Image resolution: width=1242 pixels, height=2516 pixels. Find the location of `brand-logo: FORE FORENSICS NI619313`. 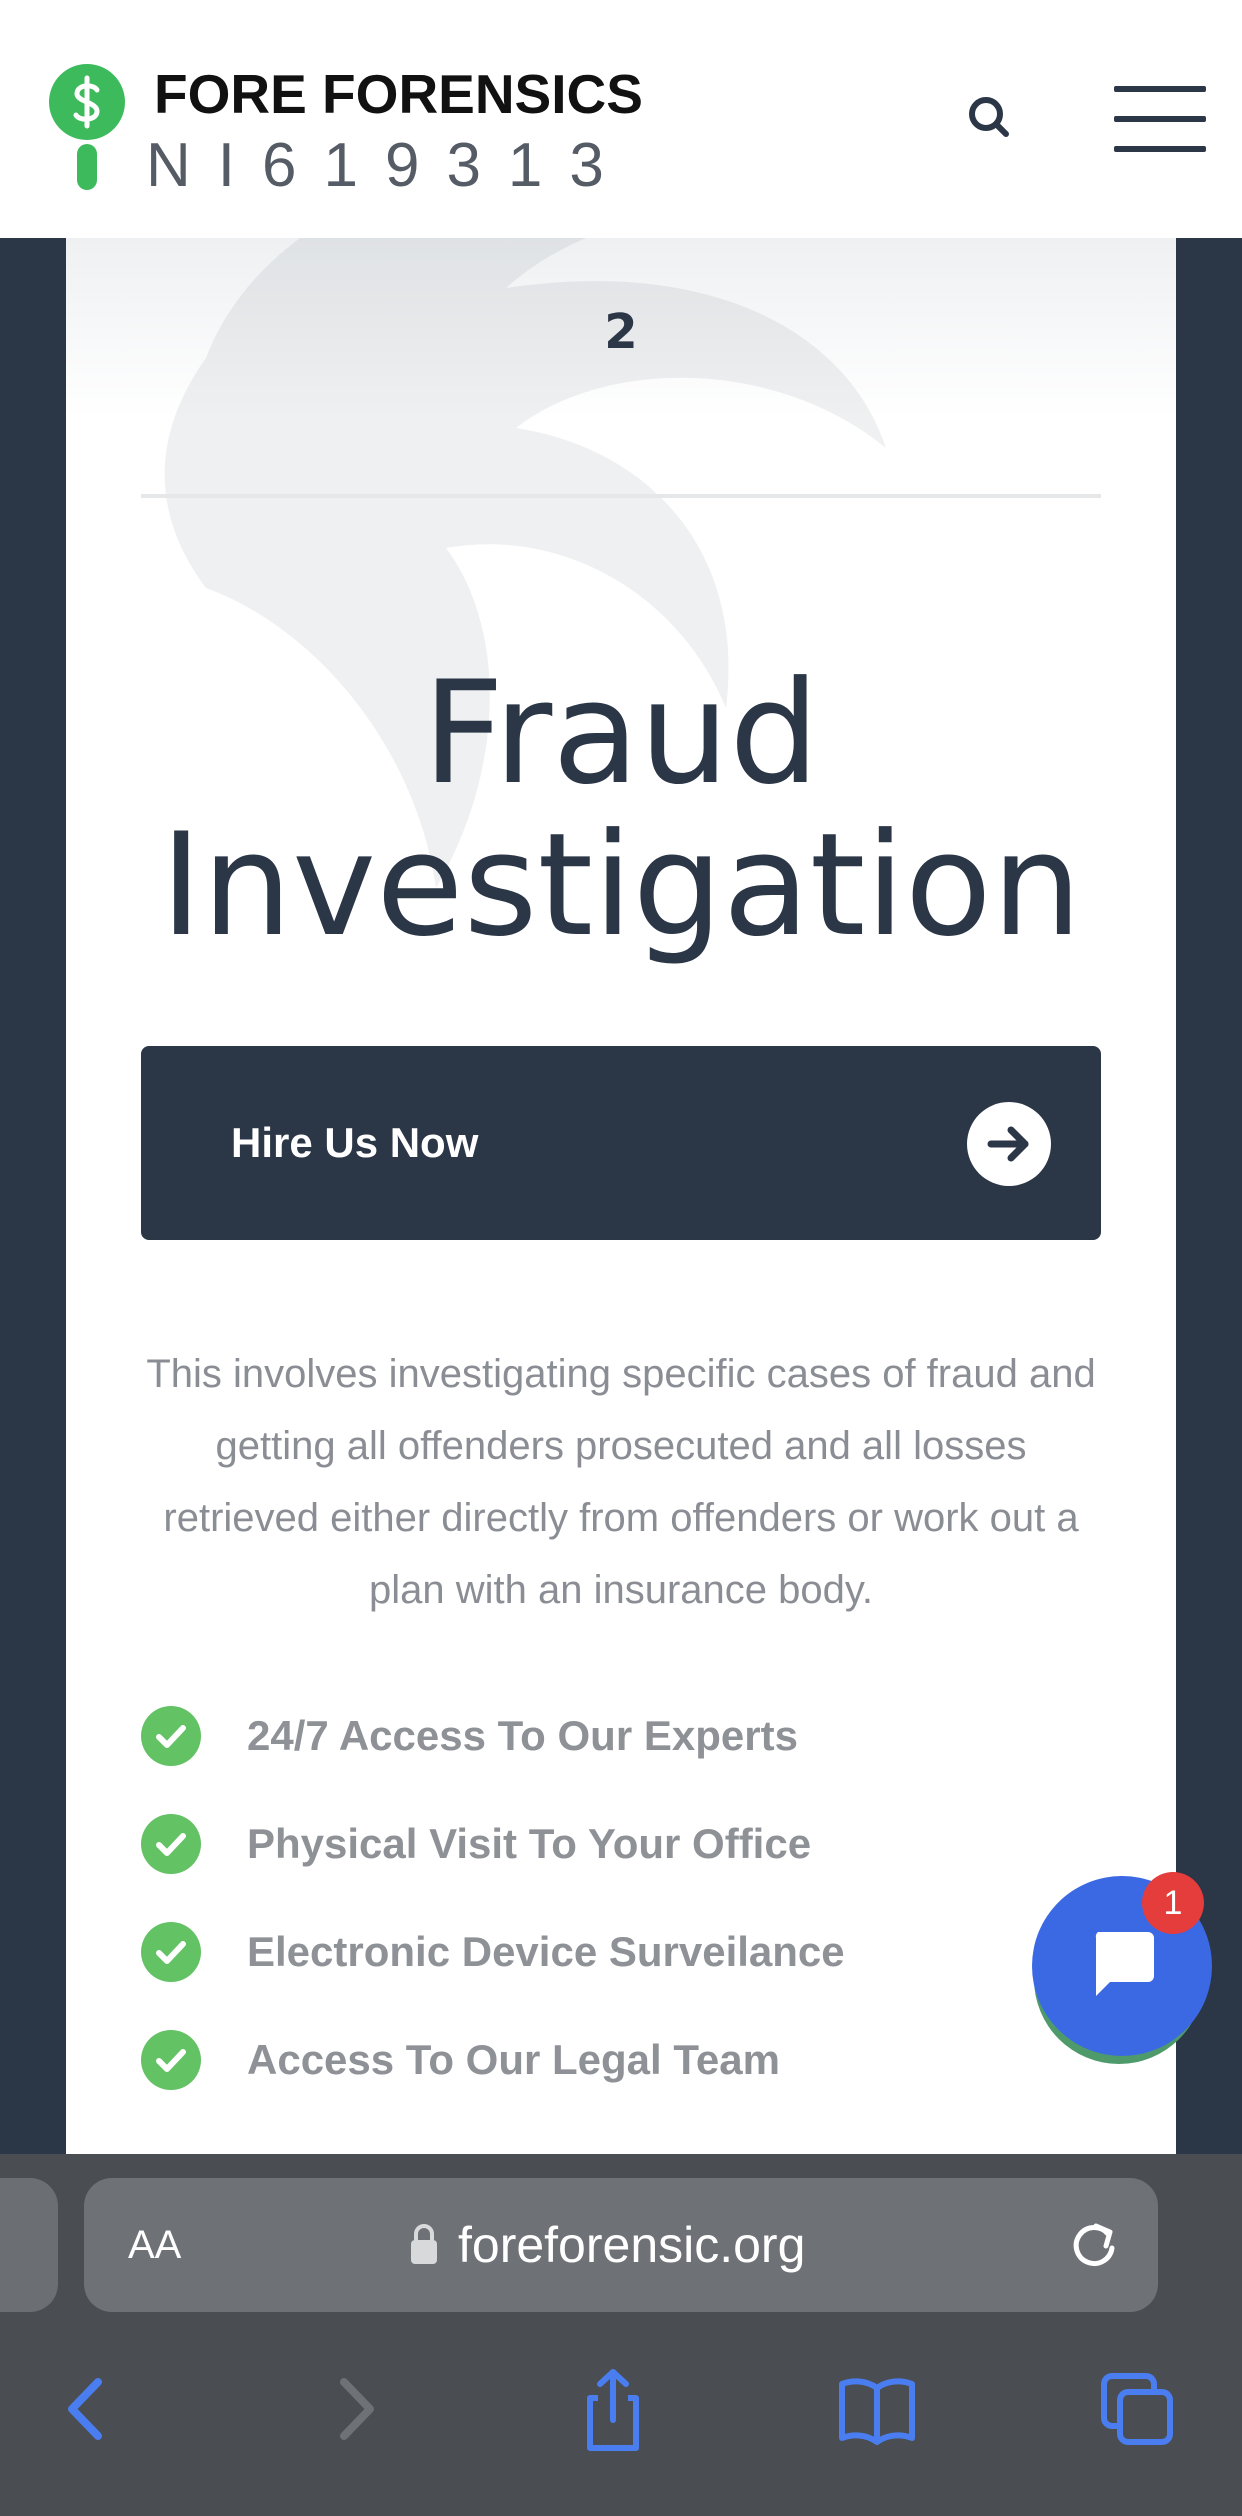

brand-logo: FORE FORENSICS NI619313 is located at coordinates (346, 130).